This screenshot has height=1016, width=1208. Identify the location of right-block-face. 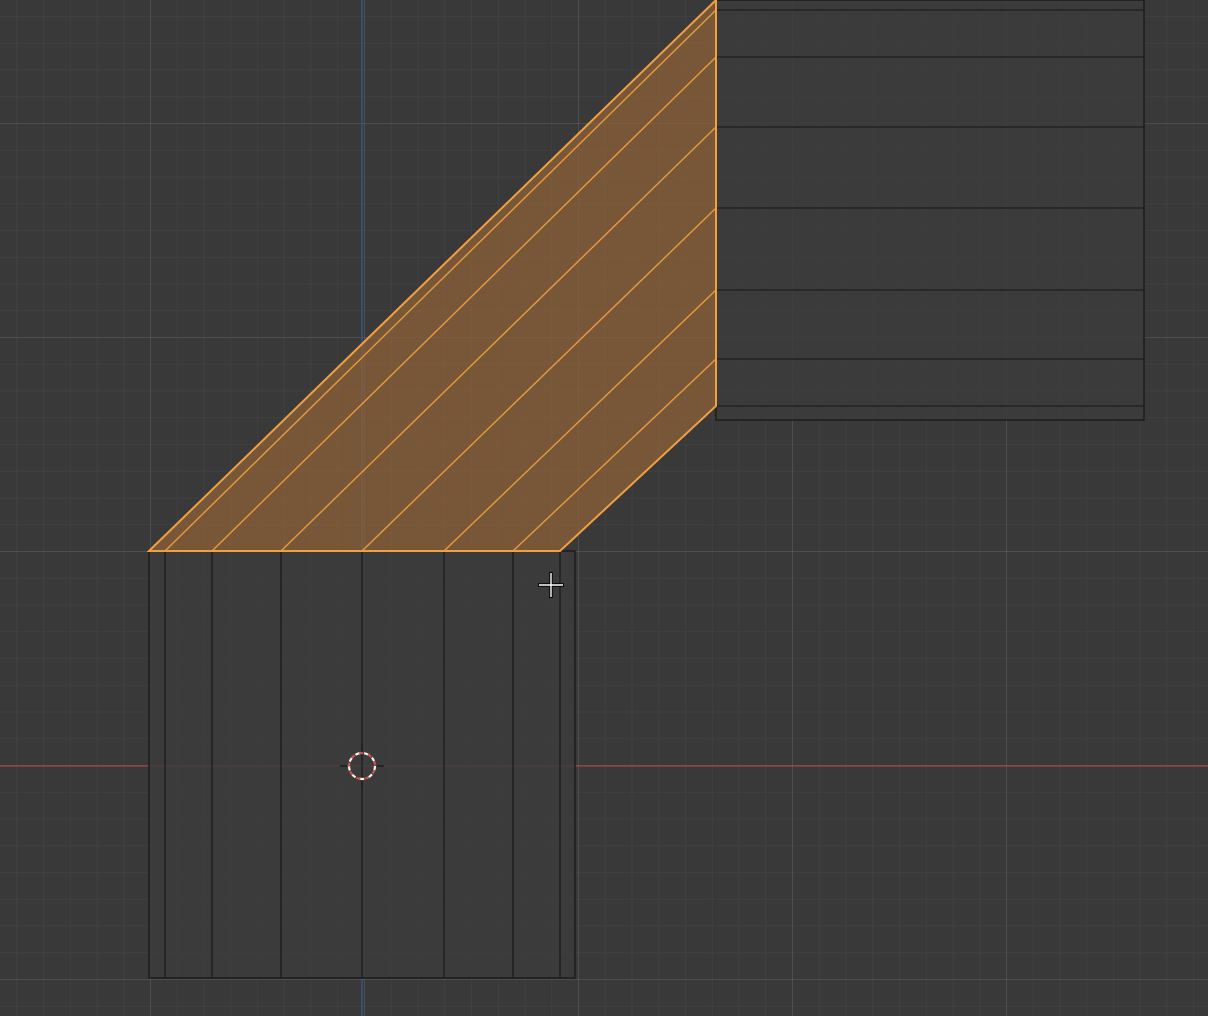
(930, 210).